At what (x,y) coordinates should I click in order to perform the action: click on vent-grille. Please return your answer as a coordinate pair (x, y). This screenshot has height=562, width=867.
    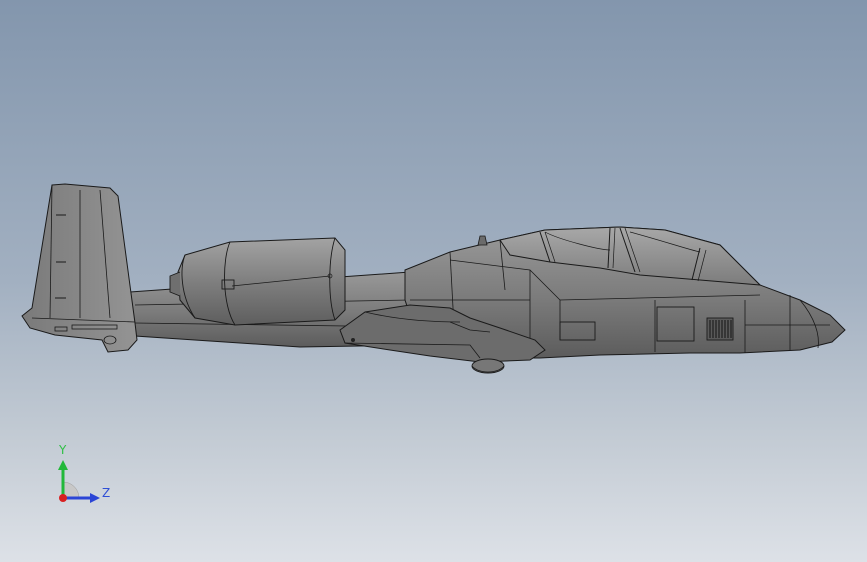
    Looking at the image, I should click on (720, 329).